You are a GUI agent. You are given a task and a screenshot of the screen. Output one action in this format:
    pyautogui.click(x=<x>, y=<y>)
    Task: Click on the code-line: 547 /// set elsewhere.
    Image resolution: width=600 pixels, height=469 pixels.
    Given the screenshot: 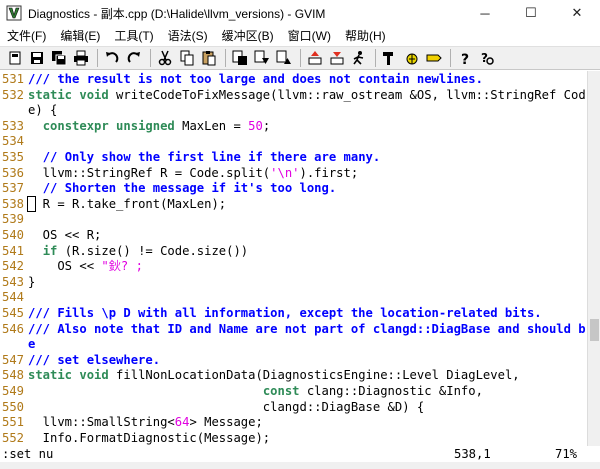 What is the action you would take?
    pyautogui.click(x=293, y=361)
    